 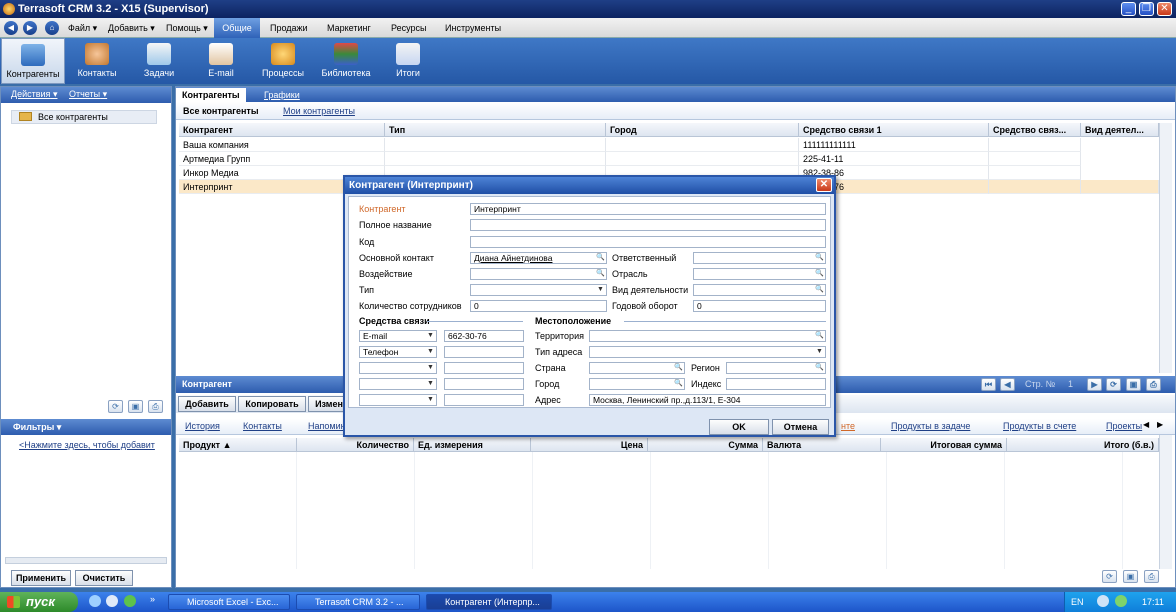 I want to click on ribbon-processes: Процессы, so click(x=283, y=61).